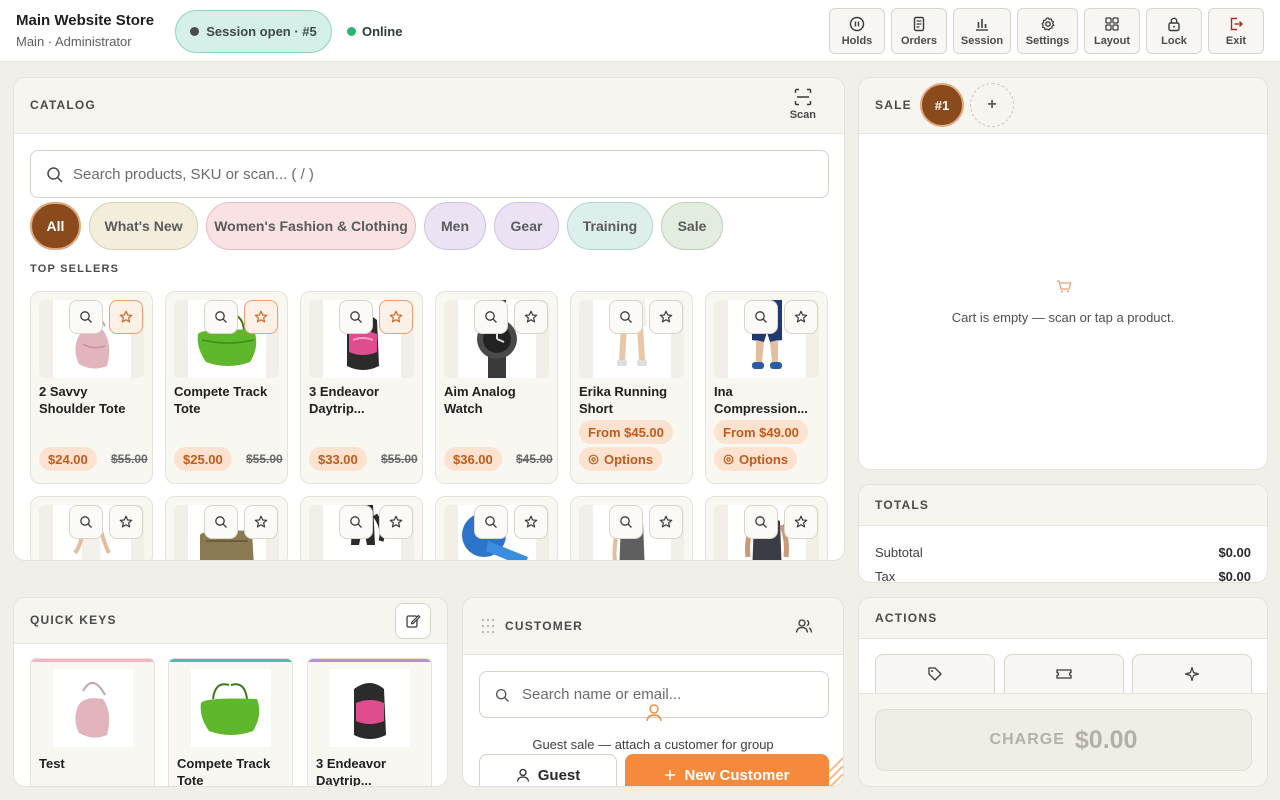 The width and height of the screenshot is (1280, 800). Describe the element at coordinates (761, 432) in the screenshot. I see `product-from-price: From $49.00` at that location.